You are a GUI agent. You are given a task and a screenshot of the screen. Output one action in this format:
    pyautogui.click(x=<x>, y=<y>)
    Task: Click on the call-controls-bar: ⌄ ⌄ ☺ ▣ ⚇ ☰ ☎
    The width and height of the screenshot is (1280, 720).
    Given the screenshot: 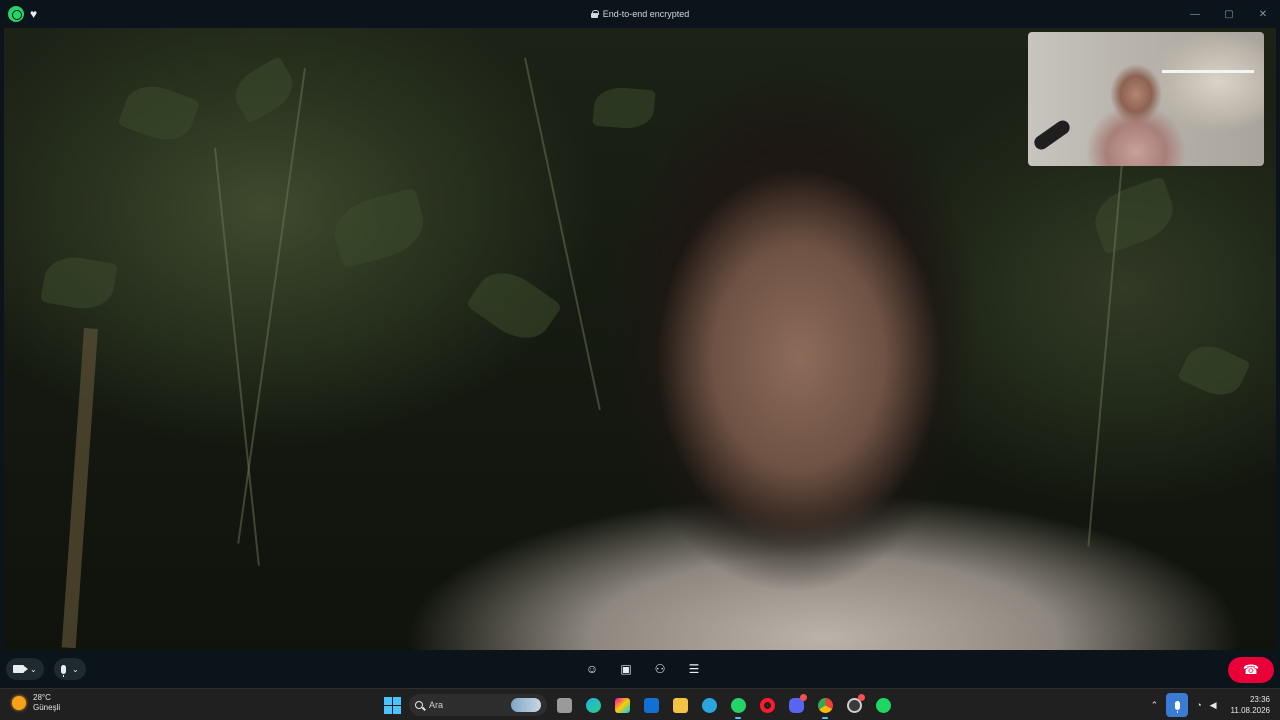 What is the action you would take?
    pyautogui.click(x=640, y=669)
    